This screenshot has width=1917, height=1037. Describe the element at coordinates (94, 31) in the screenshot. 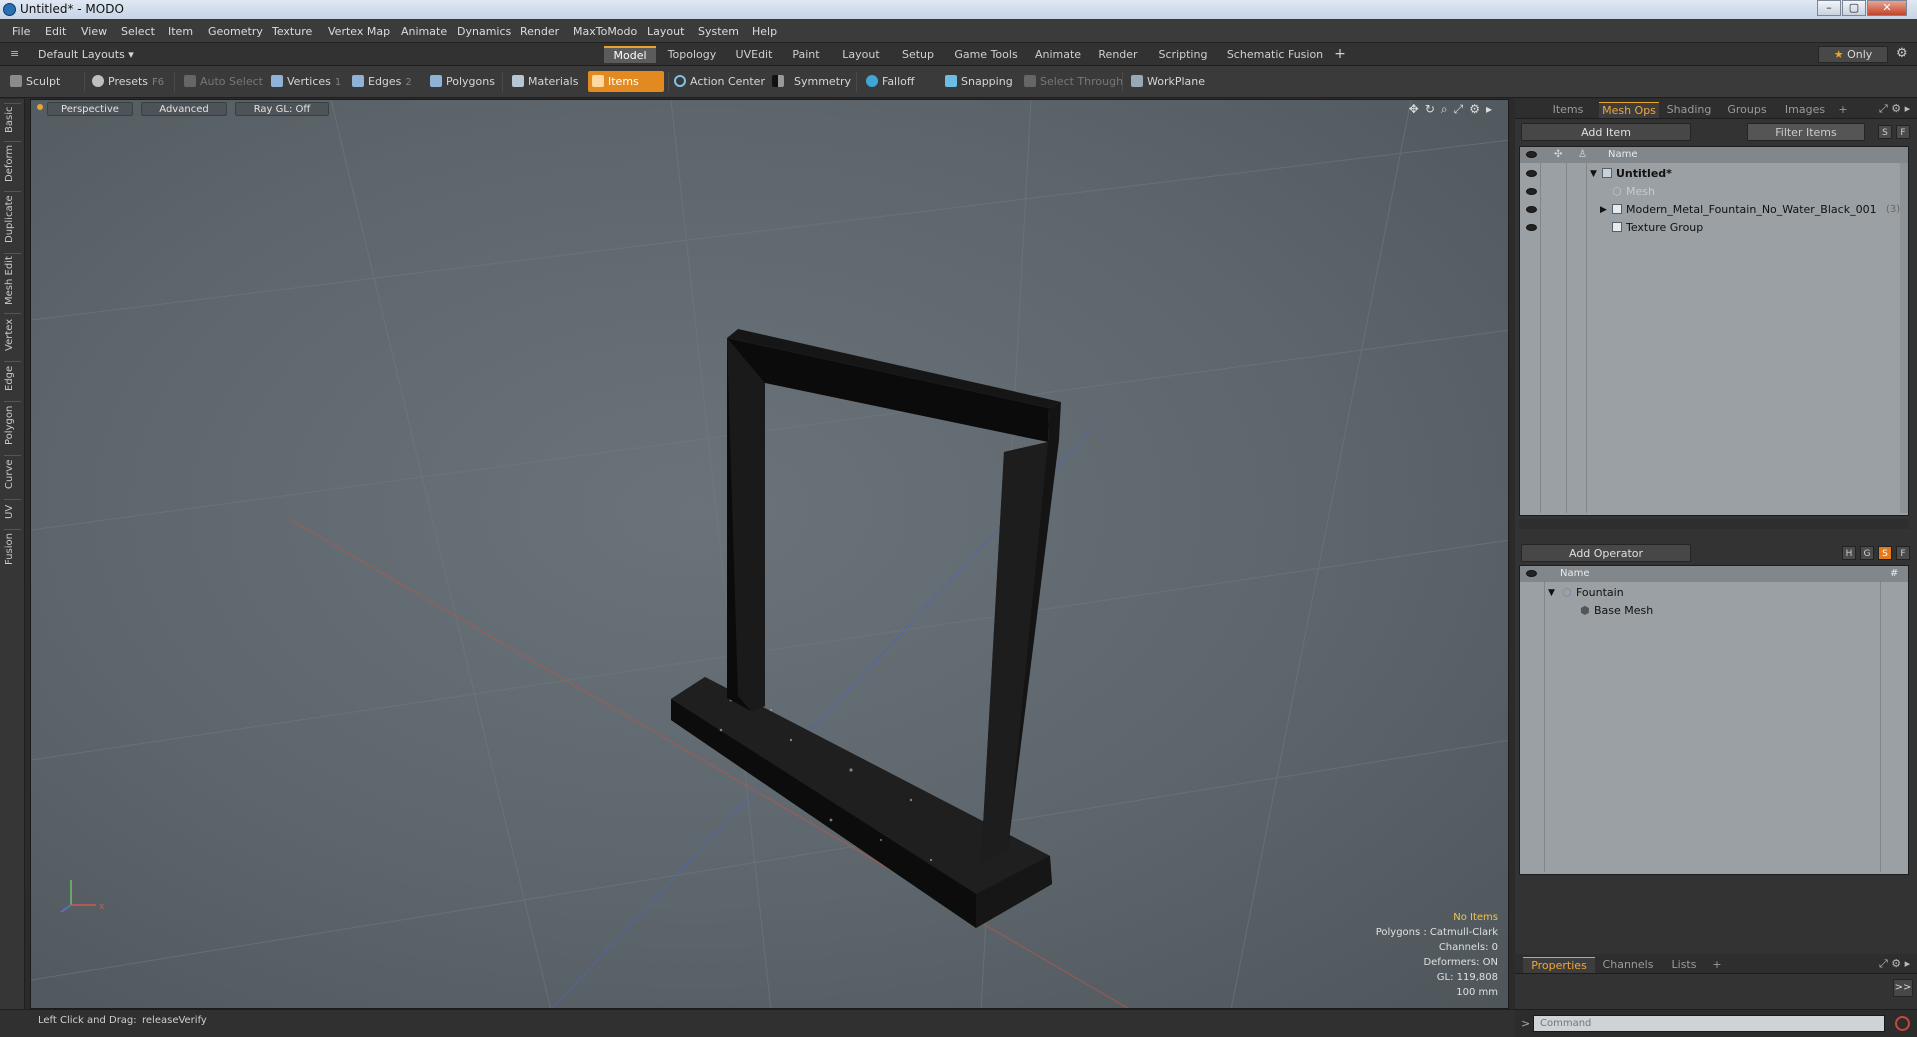

I see `menu-view: View` at that location.